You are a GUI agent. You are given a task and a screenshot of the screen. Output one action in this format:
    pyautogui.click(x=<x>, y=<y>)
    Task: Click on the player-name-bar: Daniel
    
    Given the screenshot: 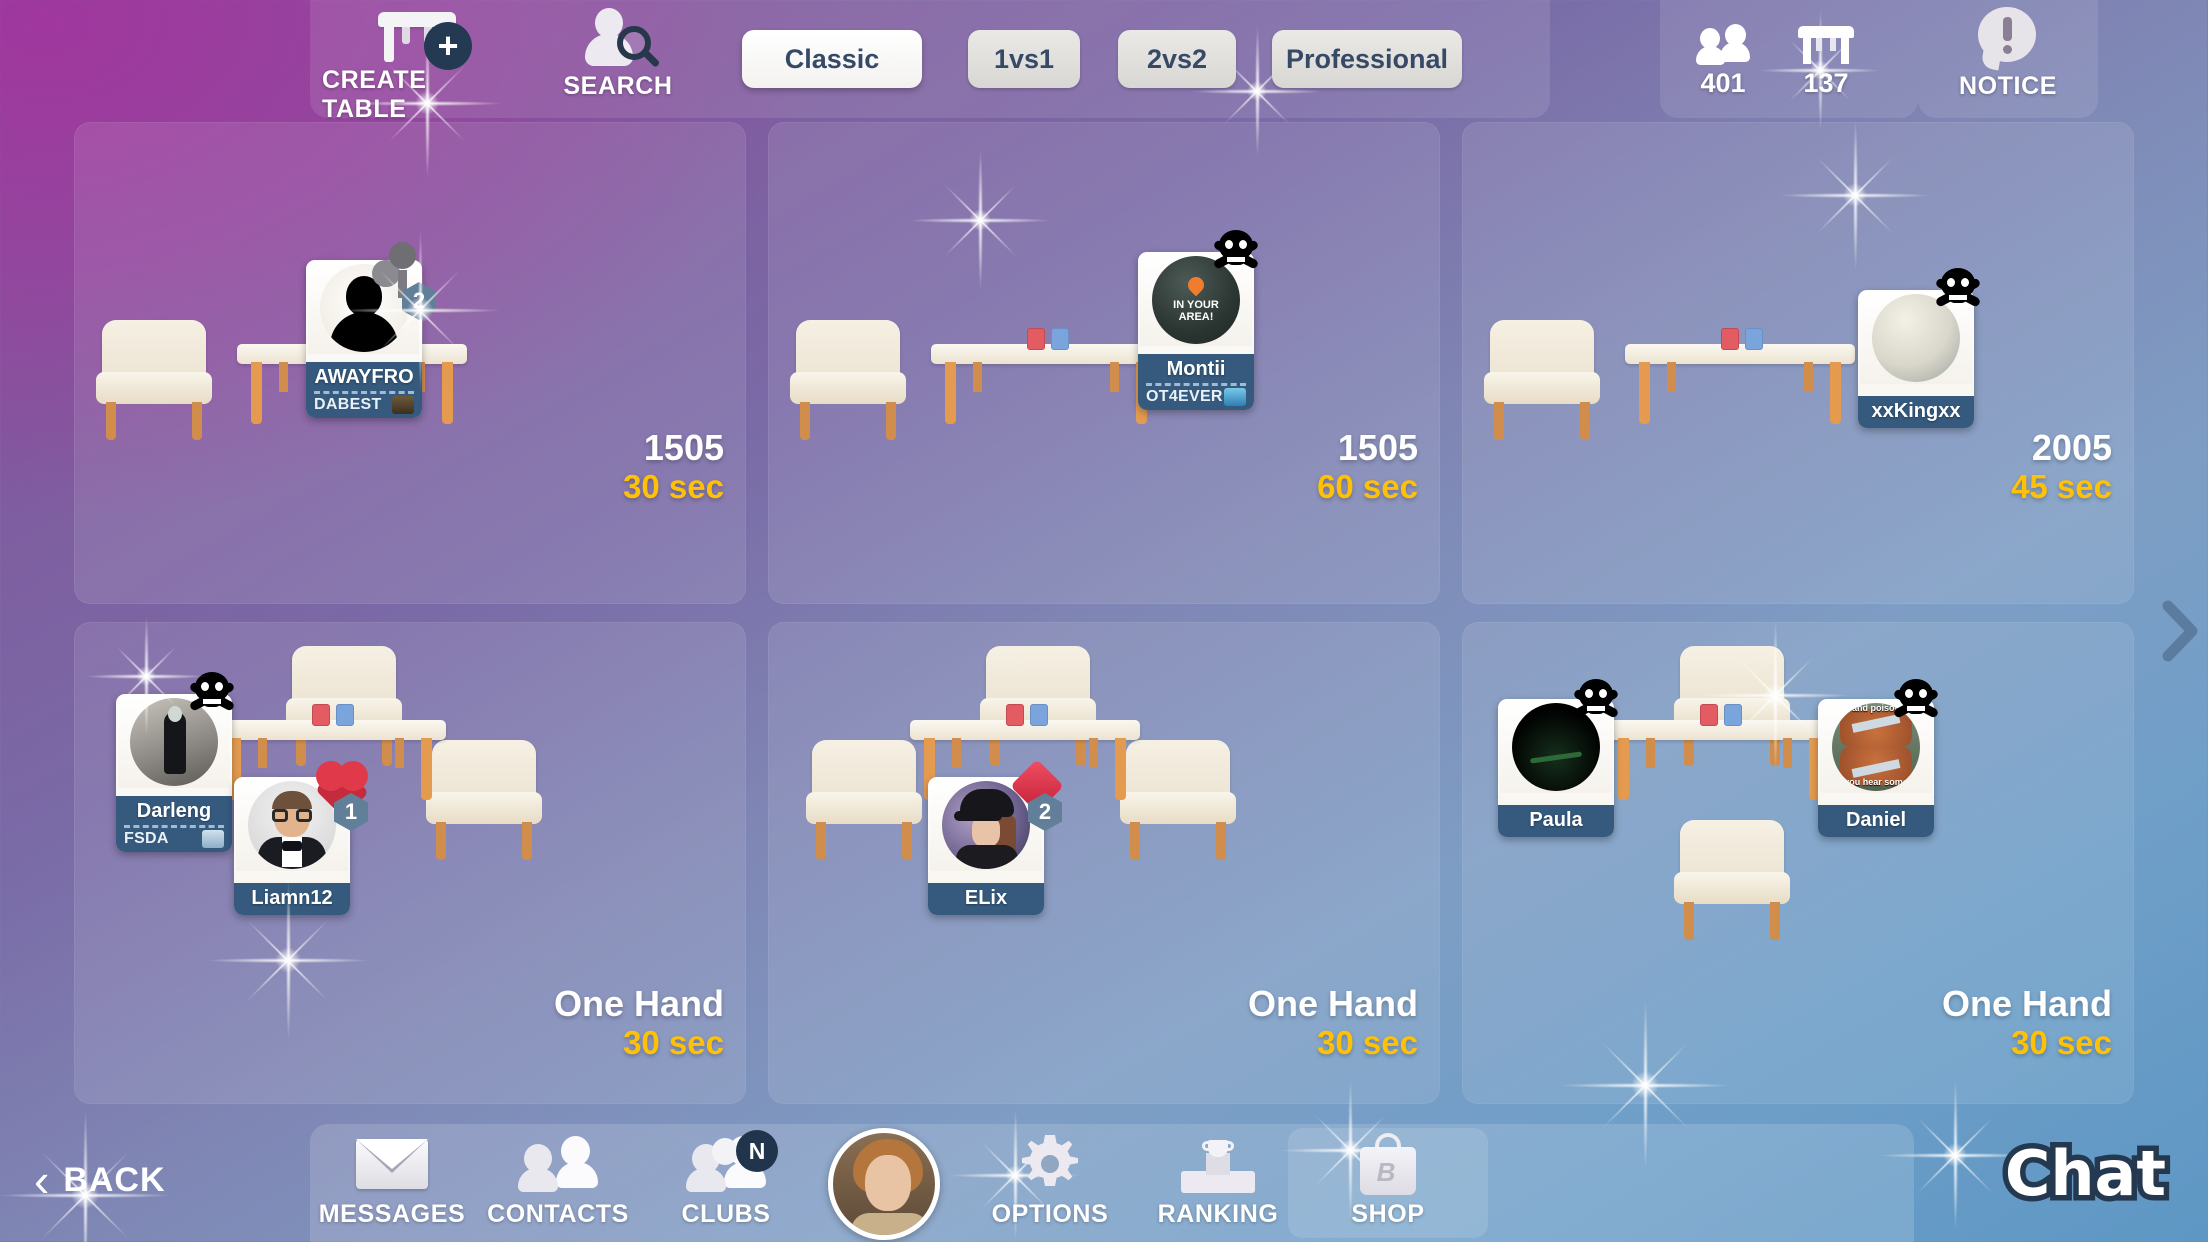 What is the action you would take?
    pyautogui.click(x=1876, y=821)
    